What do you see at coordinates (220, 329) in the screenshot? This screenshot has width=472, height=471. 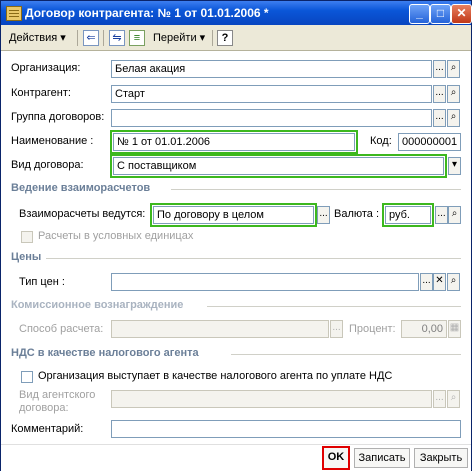 I see `calc-method-field` at bounding box center [220, 329].